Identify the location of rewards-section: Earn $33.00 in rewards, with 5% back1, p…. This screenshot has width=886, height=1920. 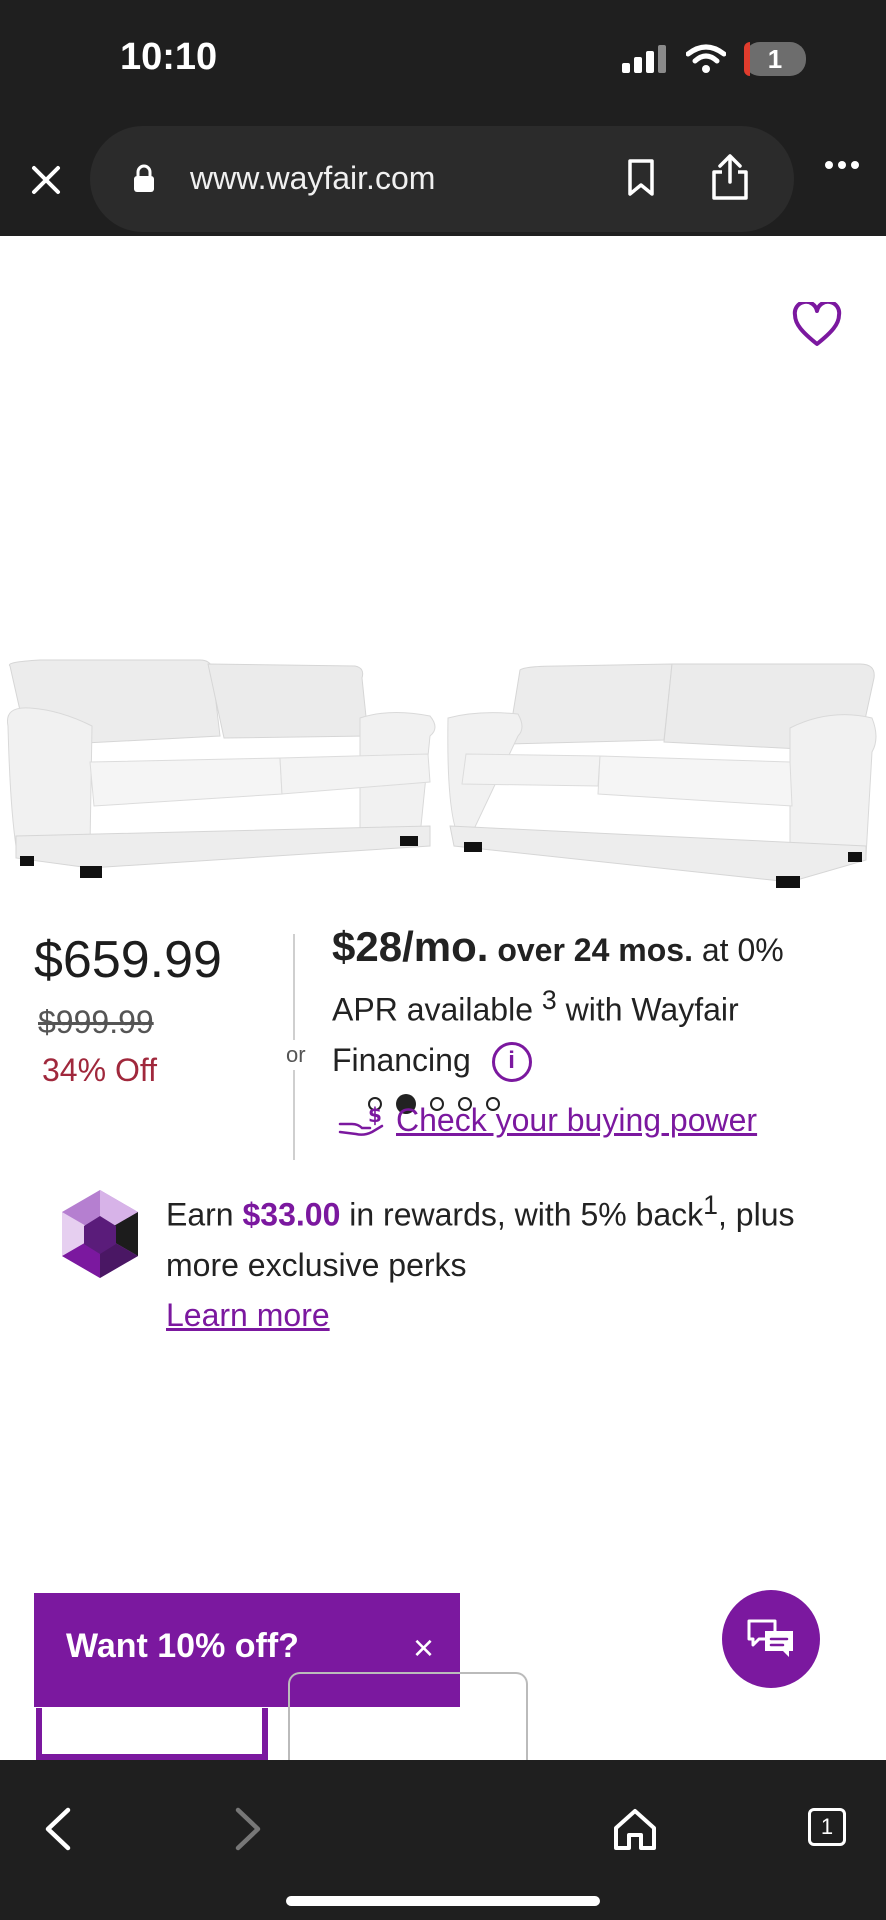
(446, 1259).